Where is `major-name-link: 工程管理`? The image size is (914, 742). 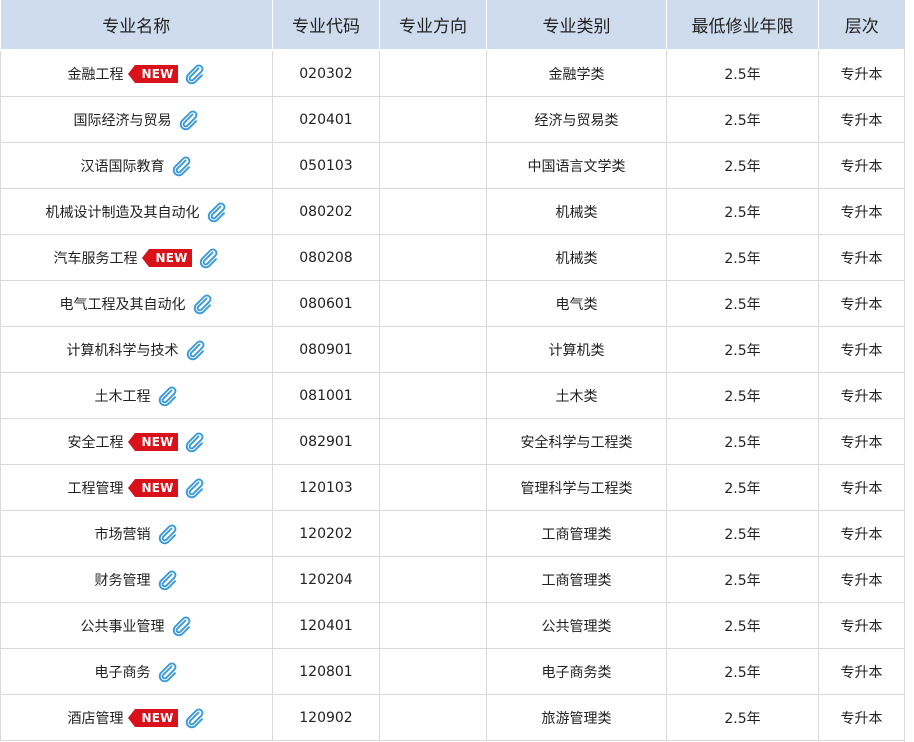 major-name-link: 工程管理 is located at coordinates (95, 488).